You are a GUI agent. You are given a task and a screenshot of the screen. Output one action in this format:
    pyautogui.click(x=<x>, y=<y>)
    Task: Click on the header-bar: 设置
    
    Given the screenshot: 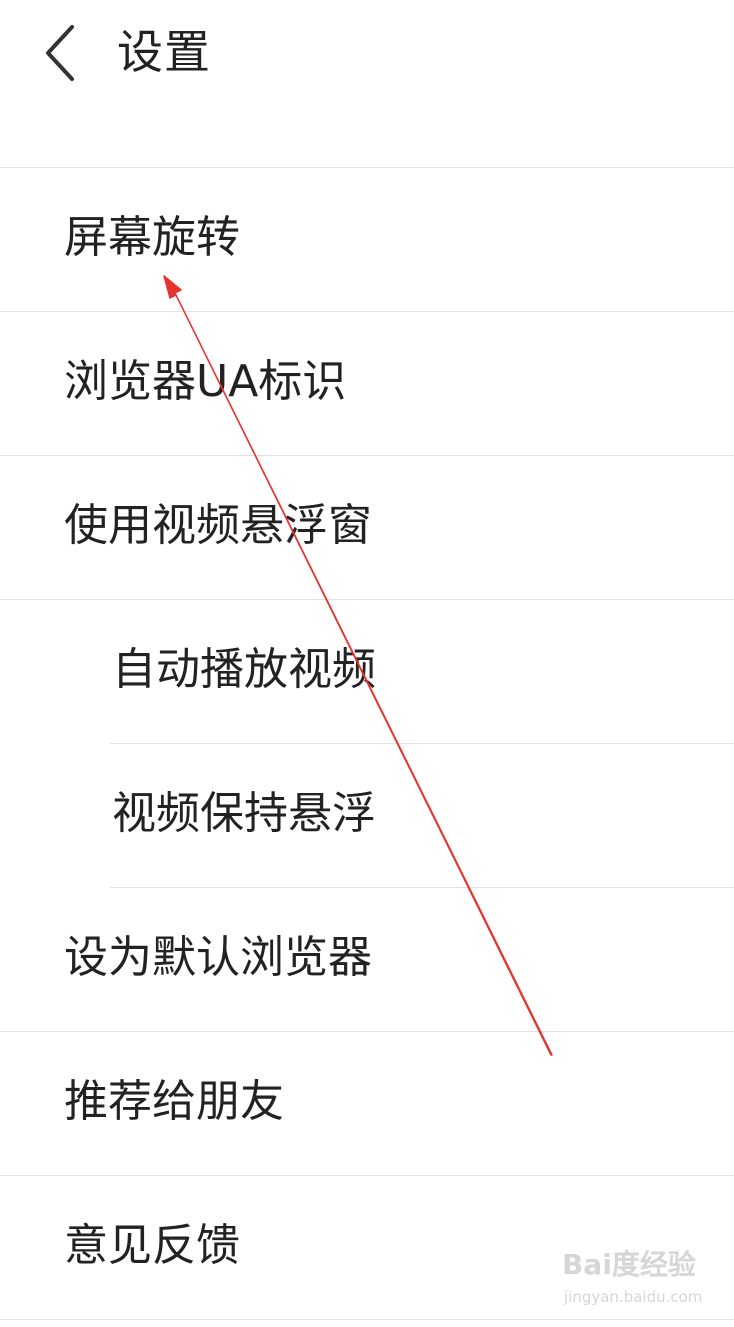 What is the action you would take?
    pyautogui.click(x=367, y=84)
    